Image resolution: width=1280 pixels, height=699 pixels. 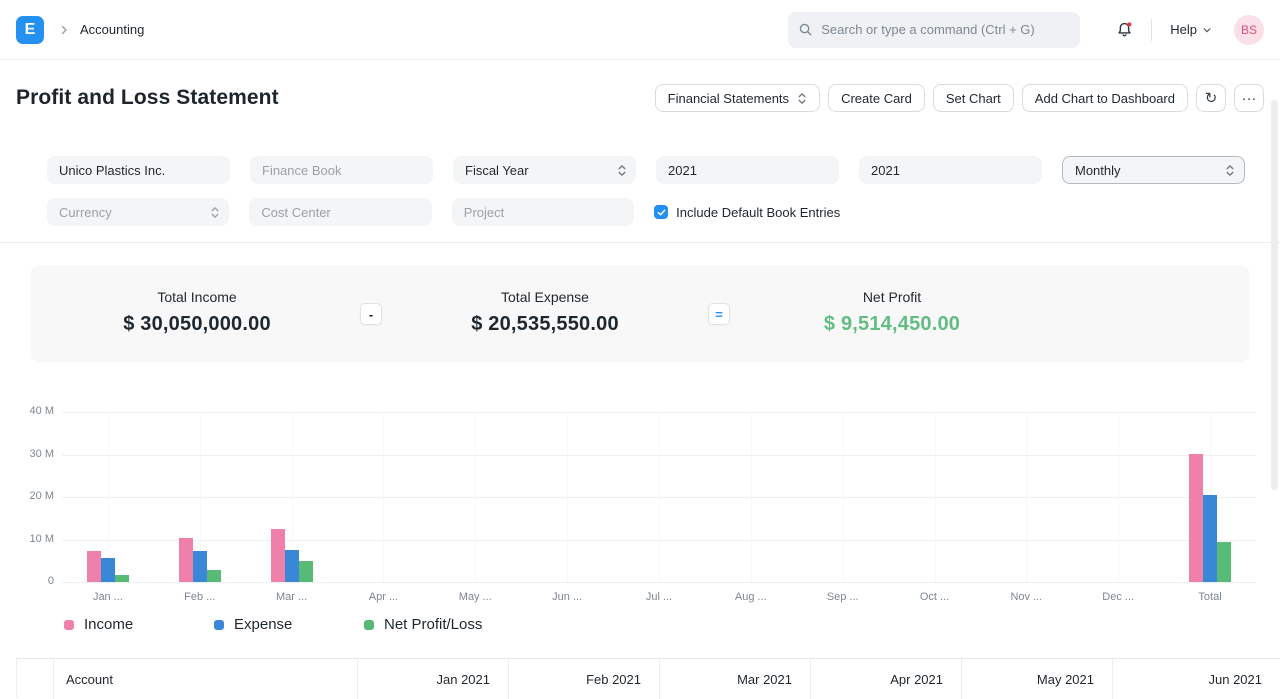 I want to click on notifications-button, so click(x=1124, y=29).